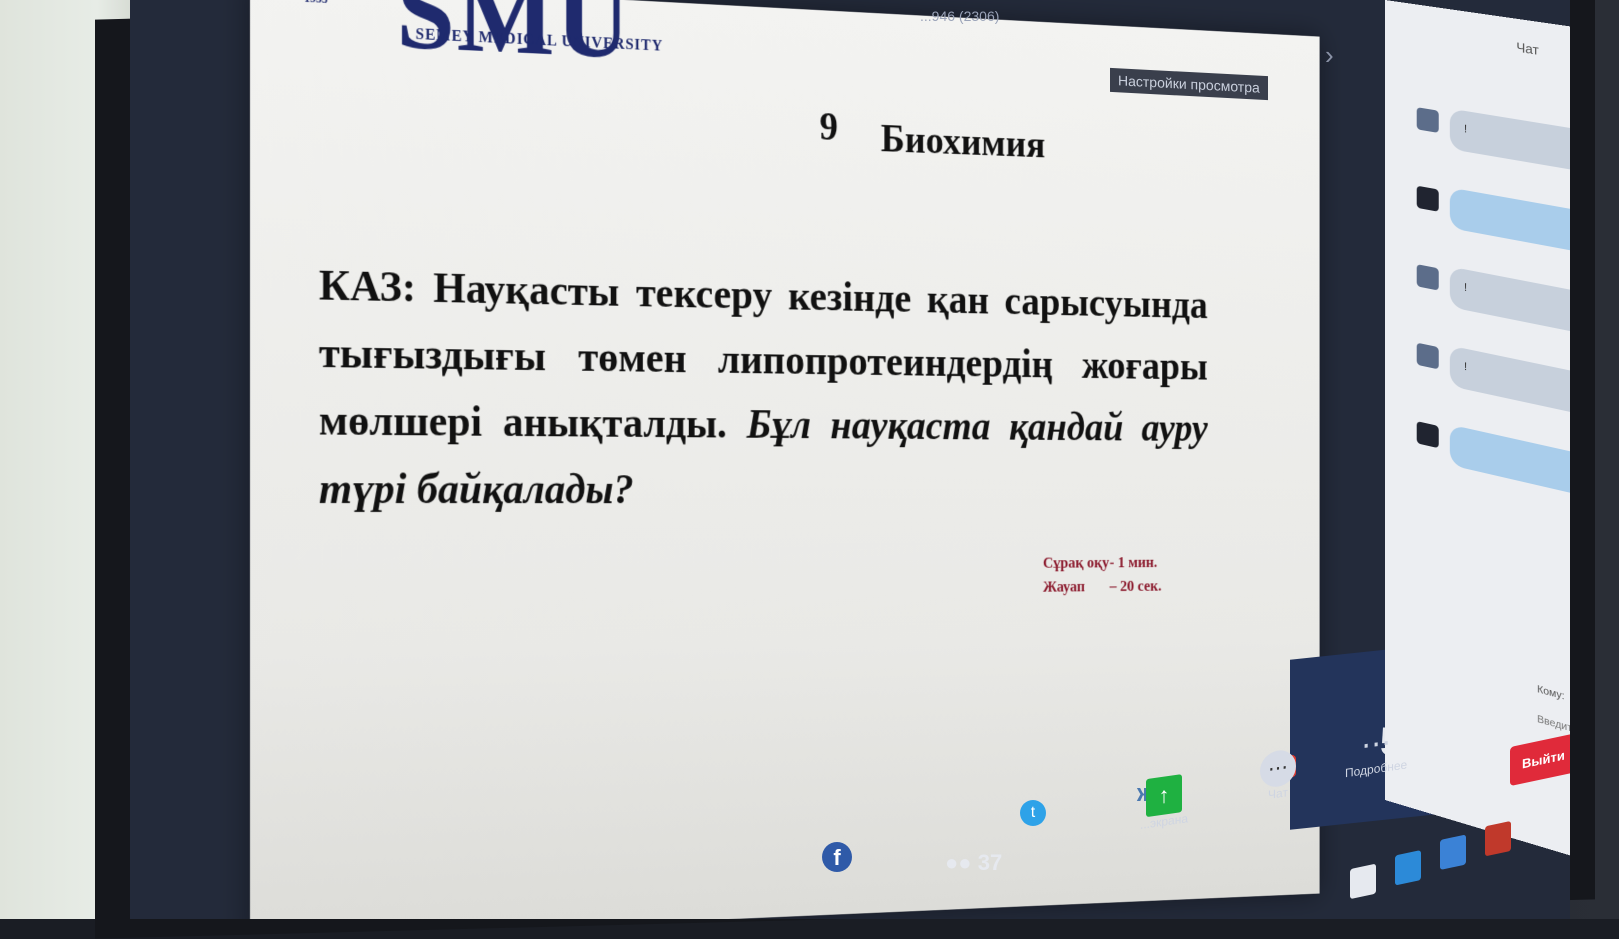 The width and height of the screenshot is (1619, 939). Describe the element at coordinates (1076, 563) in the screenshot. I see `timing-label: Сұрақ оқу` at that location.